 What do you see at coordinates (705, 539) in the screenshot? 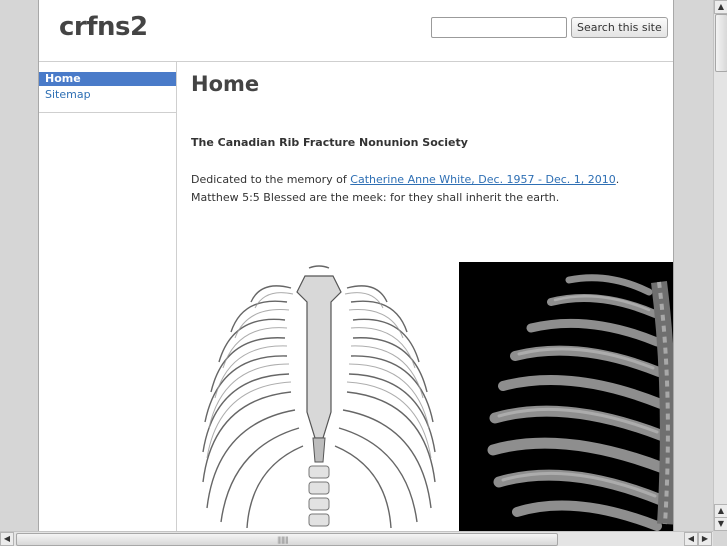
I see `scroll-right-icon: ▶` at bounding box center [705, 539].